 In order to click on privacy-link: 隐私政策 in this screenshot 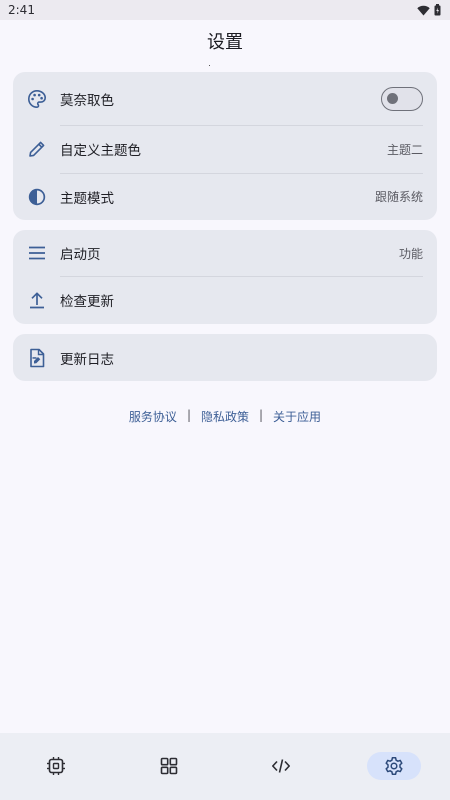, I will do `click(225, 416)`.